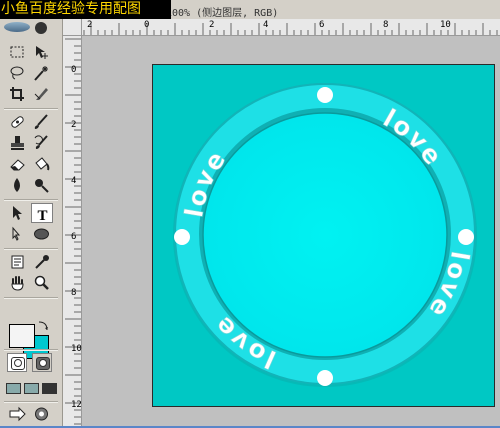  What do you see at coordinates (18, 143) in the screenshot?
I see `clone-stamp-tool-icon` at bounding box center [18, 143].